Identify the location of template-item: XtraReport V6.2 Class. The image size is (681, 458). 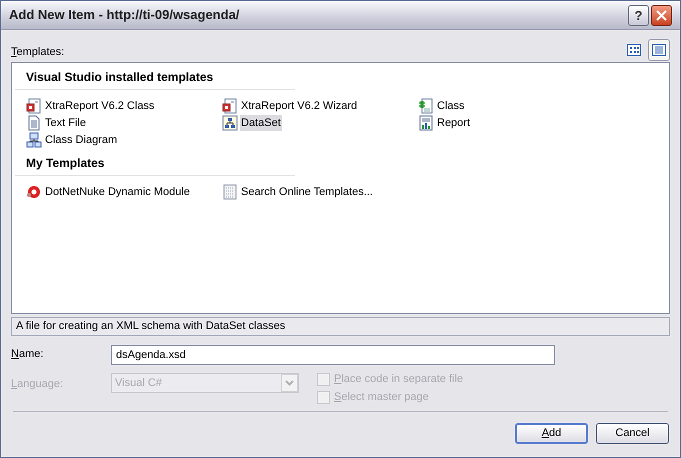
(100, 106).